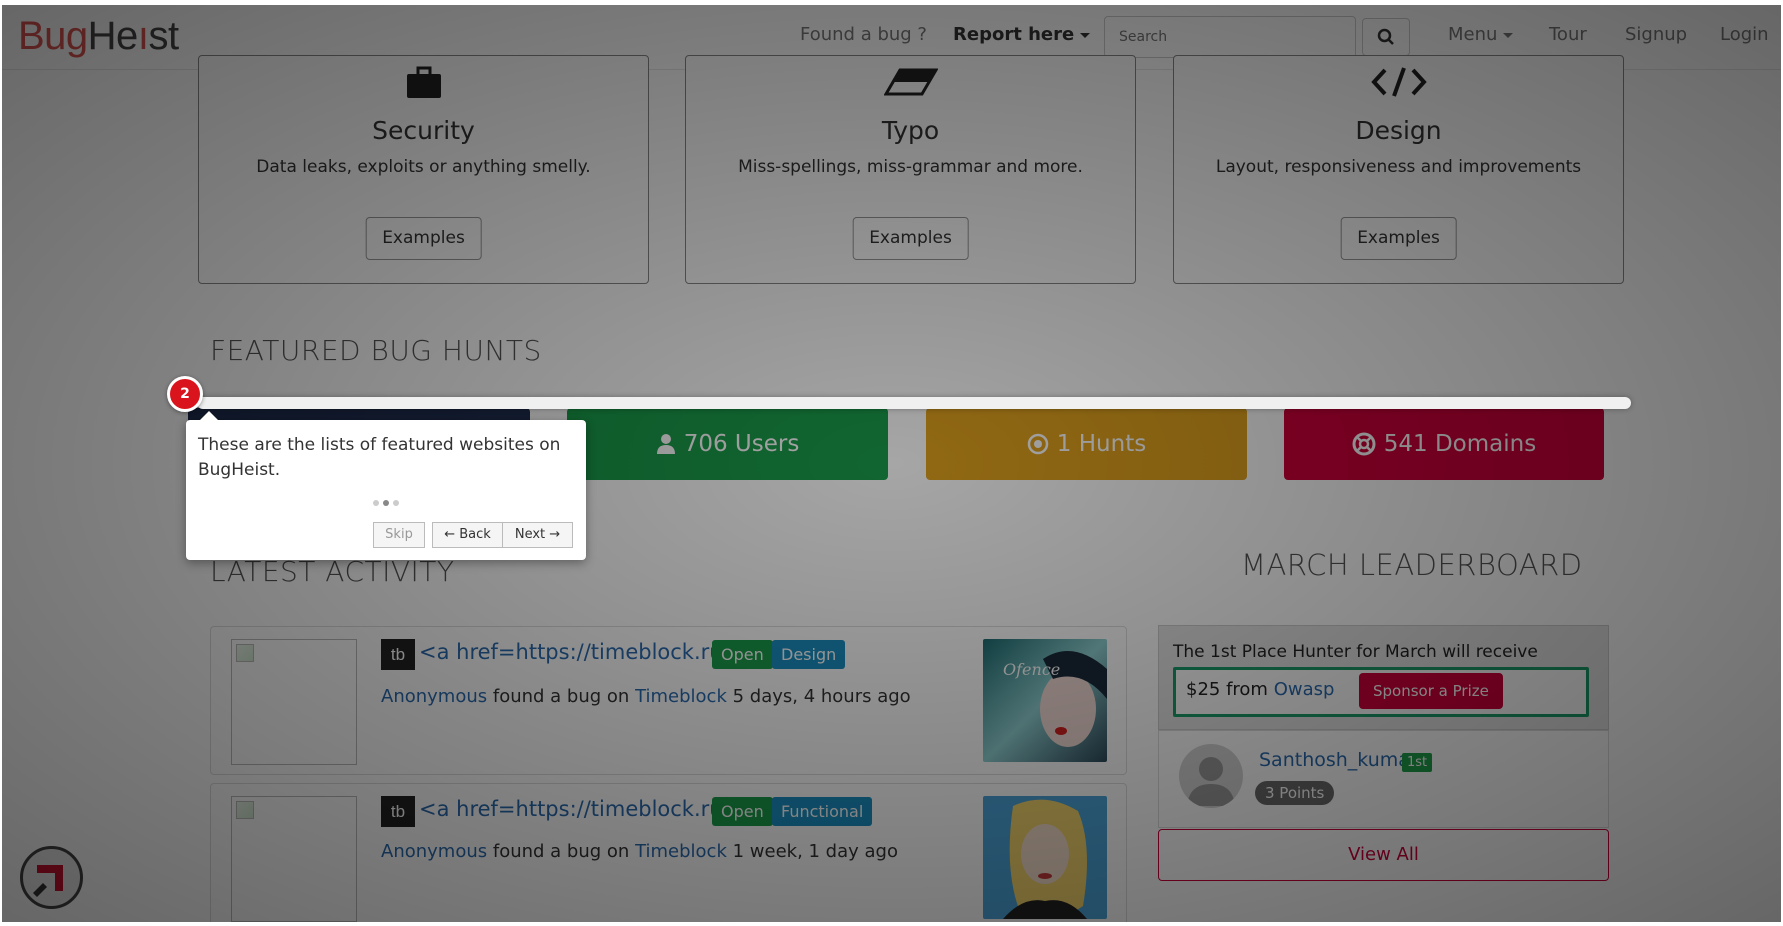 The width and height of the screenshot is (1783, 926). What do you see at coordinates (822, 811) in the screenshot?
I see `label-badge: Functional` at bounding box center [822, 811].